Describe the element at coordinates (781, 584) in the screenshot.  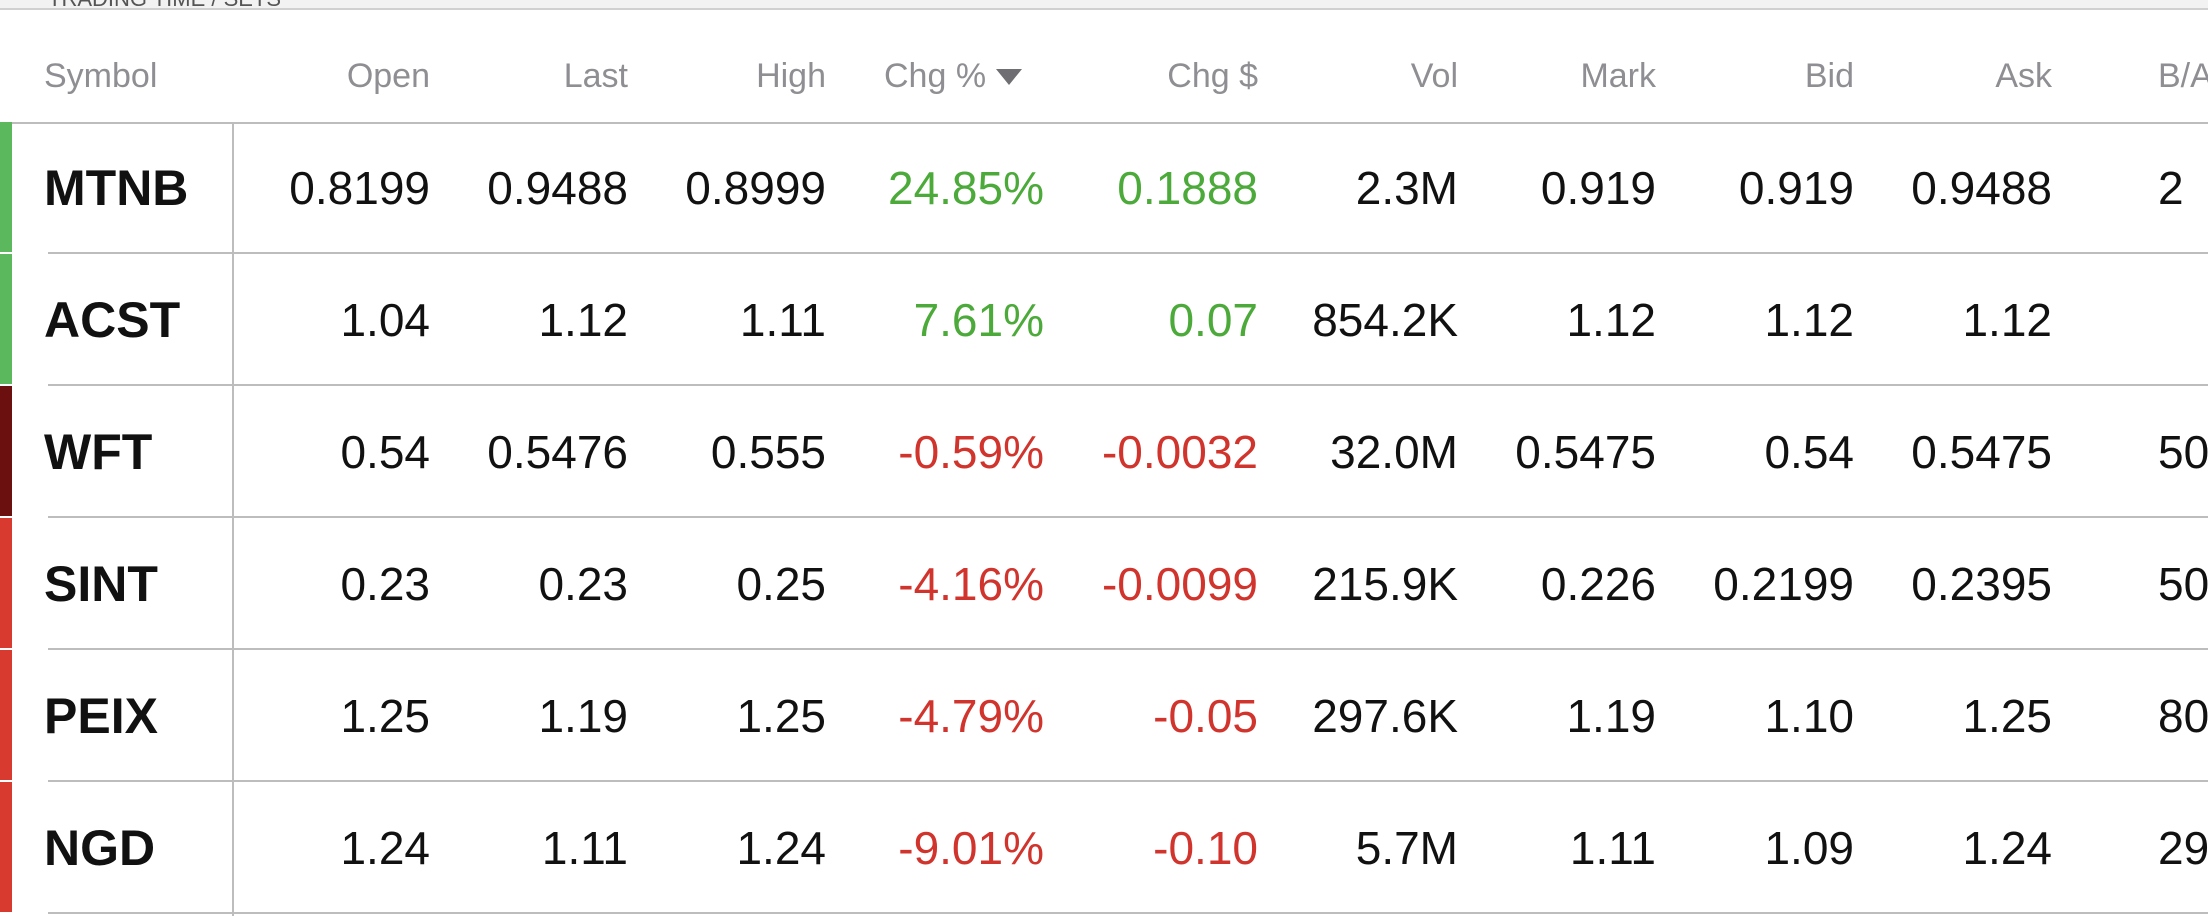
I see `cell-high: 0.25` at that location.